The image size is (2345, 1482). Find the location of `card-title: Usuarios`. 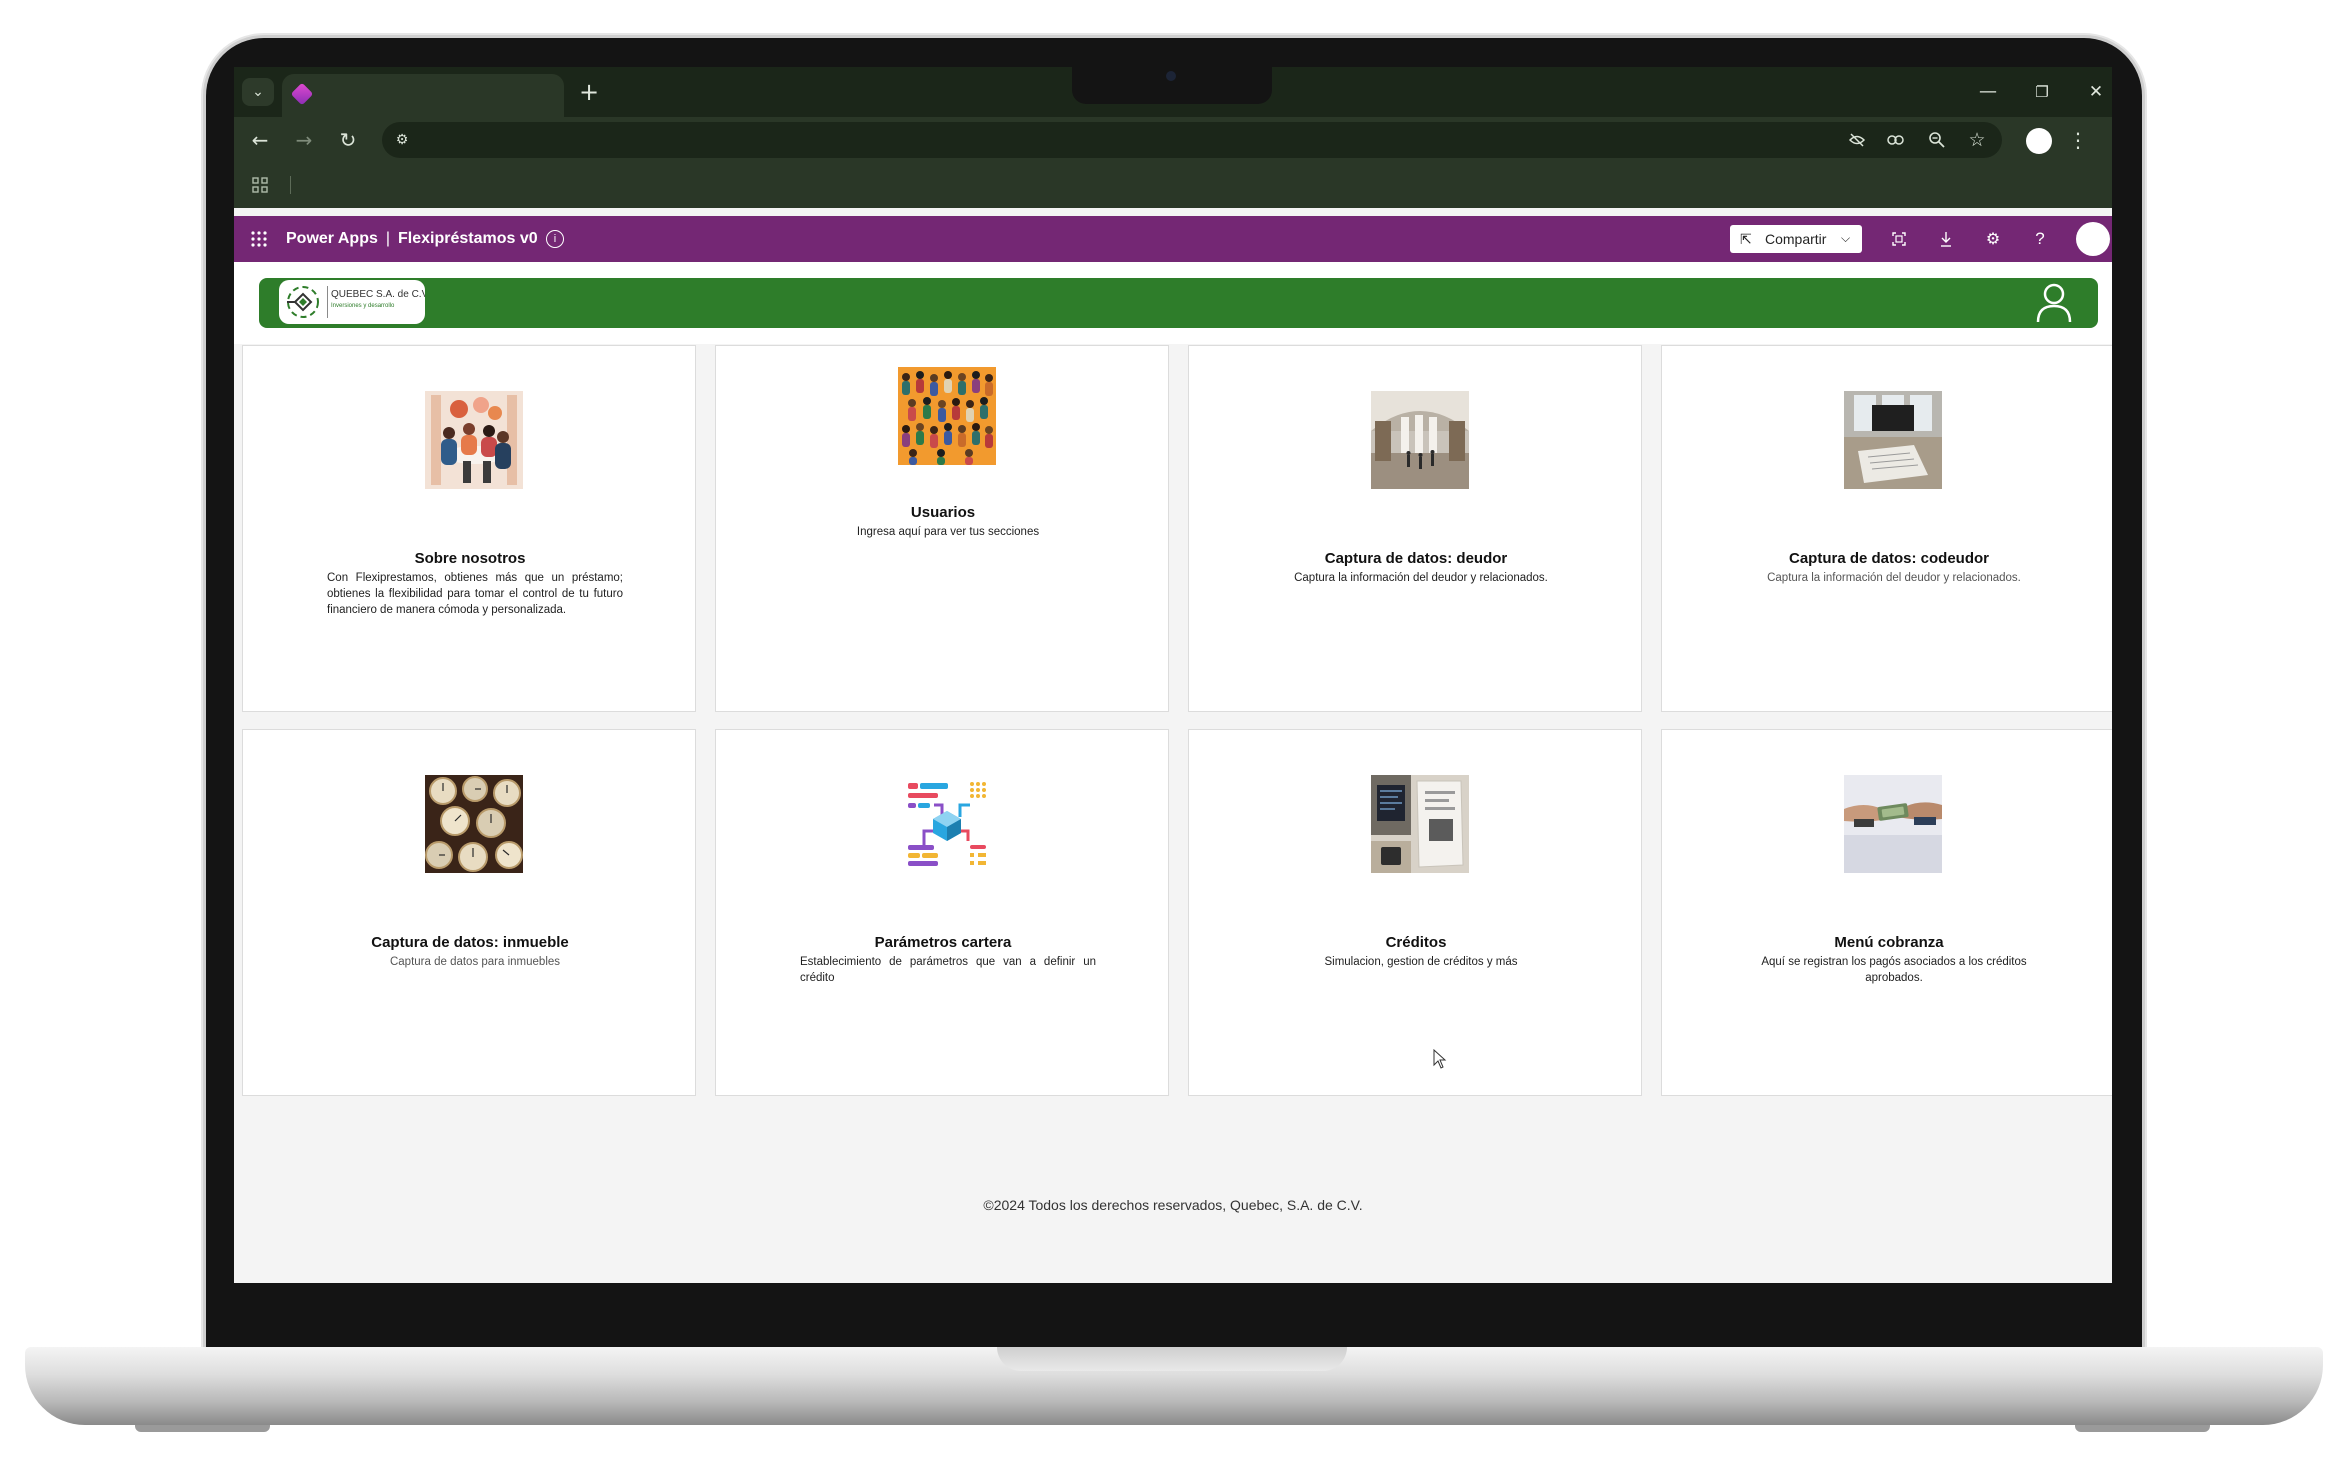

card-title: Usuarios is located at coordinates (943, 512).